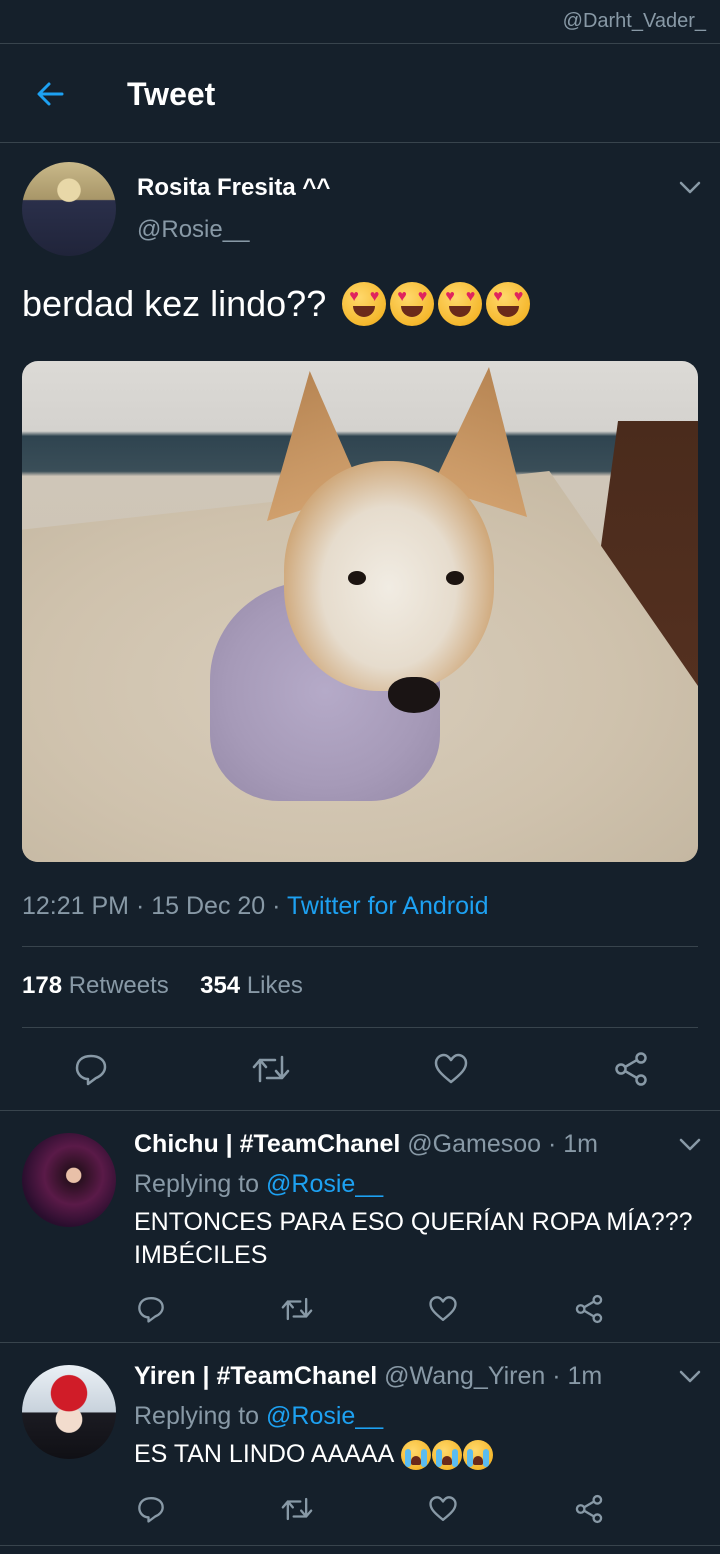 This screenshot has width=720, height=1554. I want to click on retweets-label: Retweets, so click(118, 985).